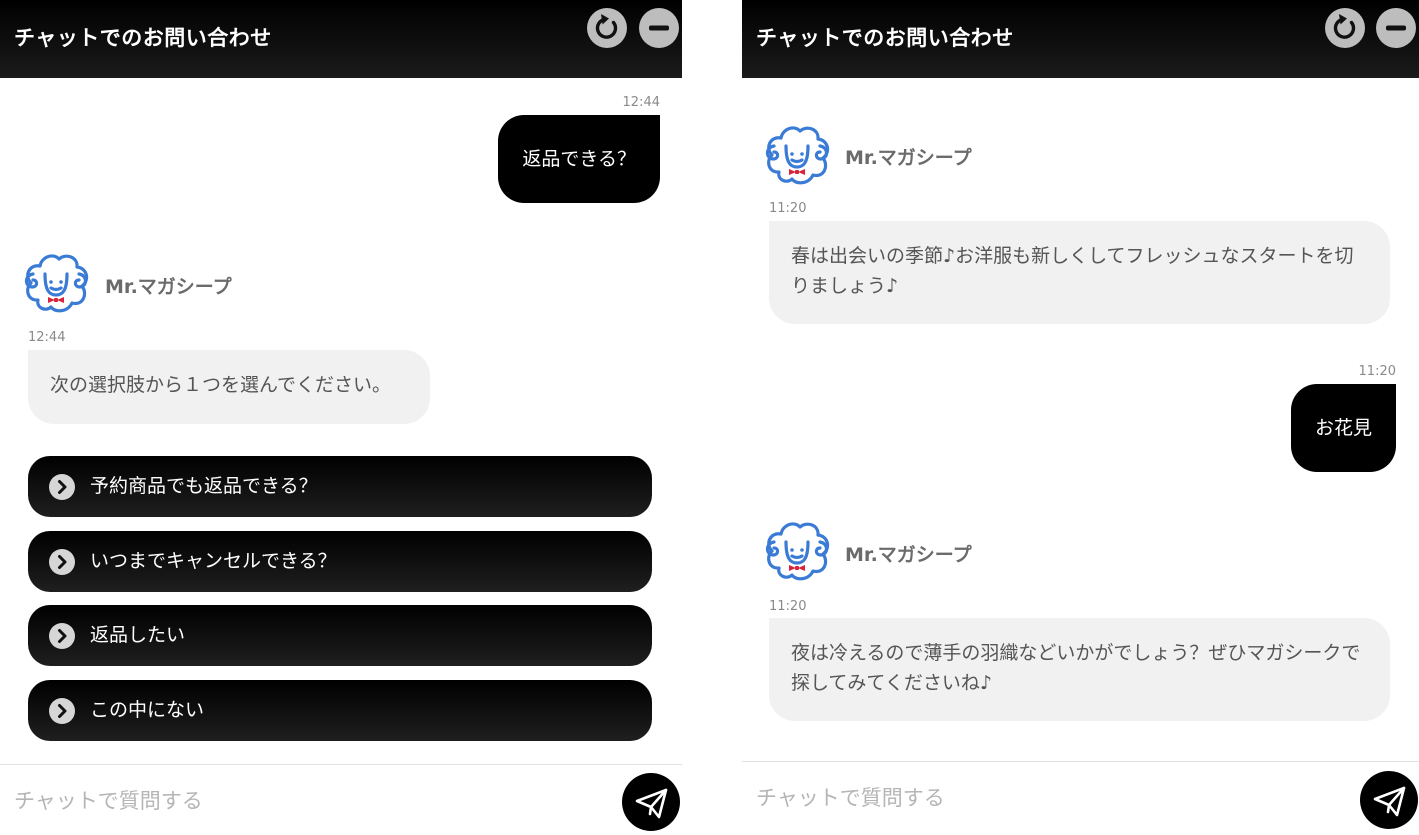 The width and height of the screenshot is (1419, 835). I want to click on option-button: この中にない, so click(340, 710).